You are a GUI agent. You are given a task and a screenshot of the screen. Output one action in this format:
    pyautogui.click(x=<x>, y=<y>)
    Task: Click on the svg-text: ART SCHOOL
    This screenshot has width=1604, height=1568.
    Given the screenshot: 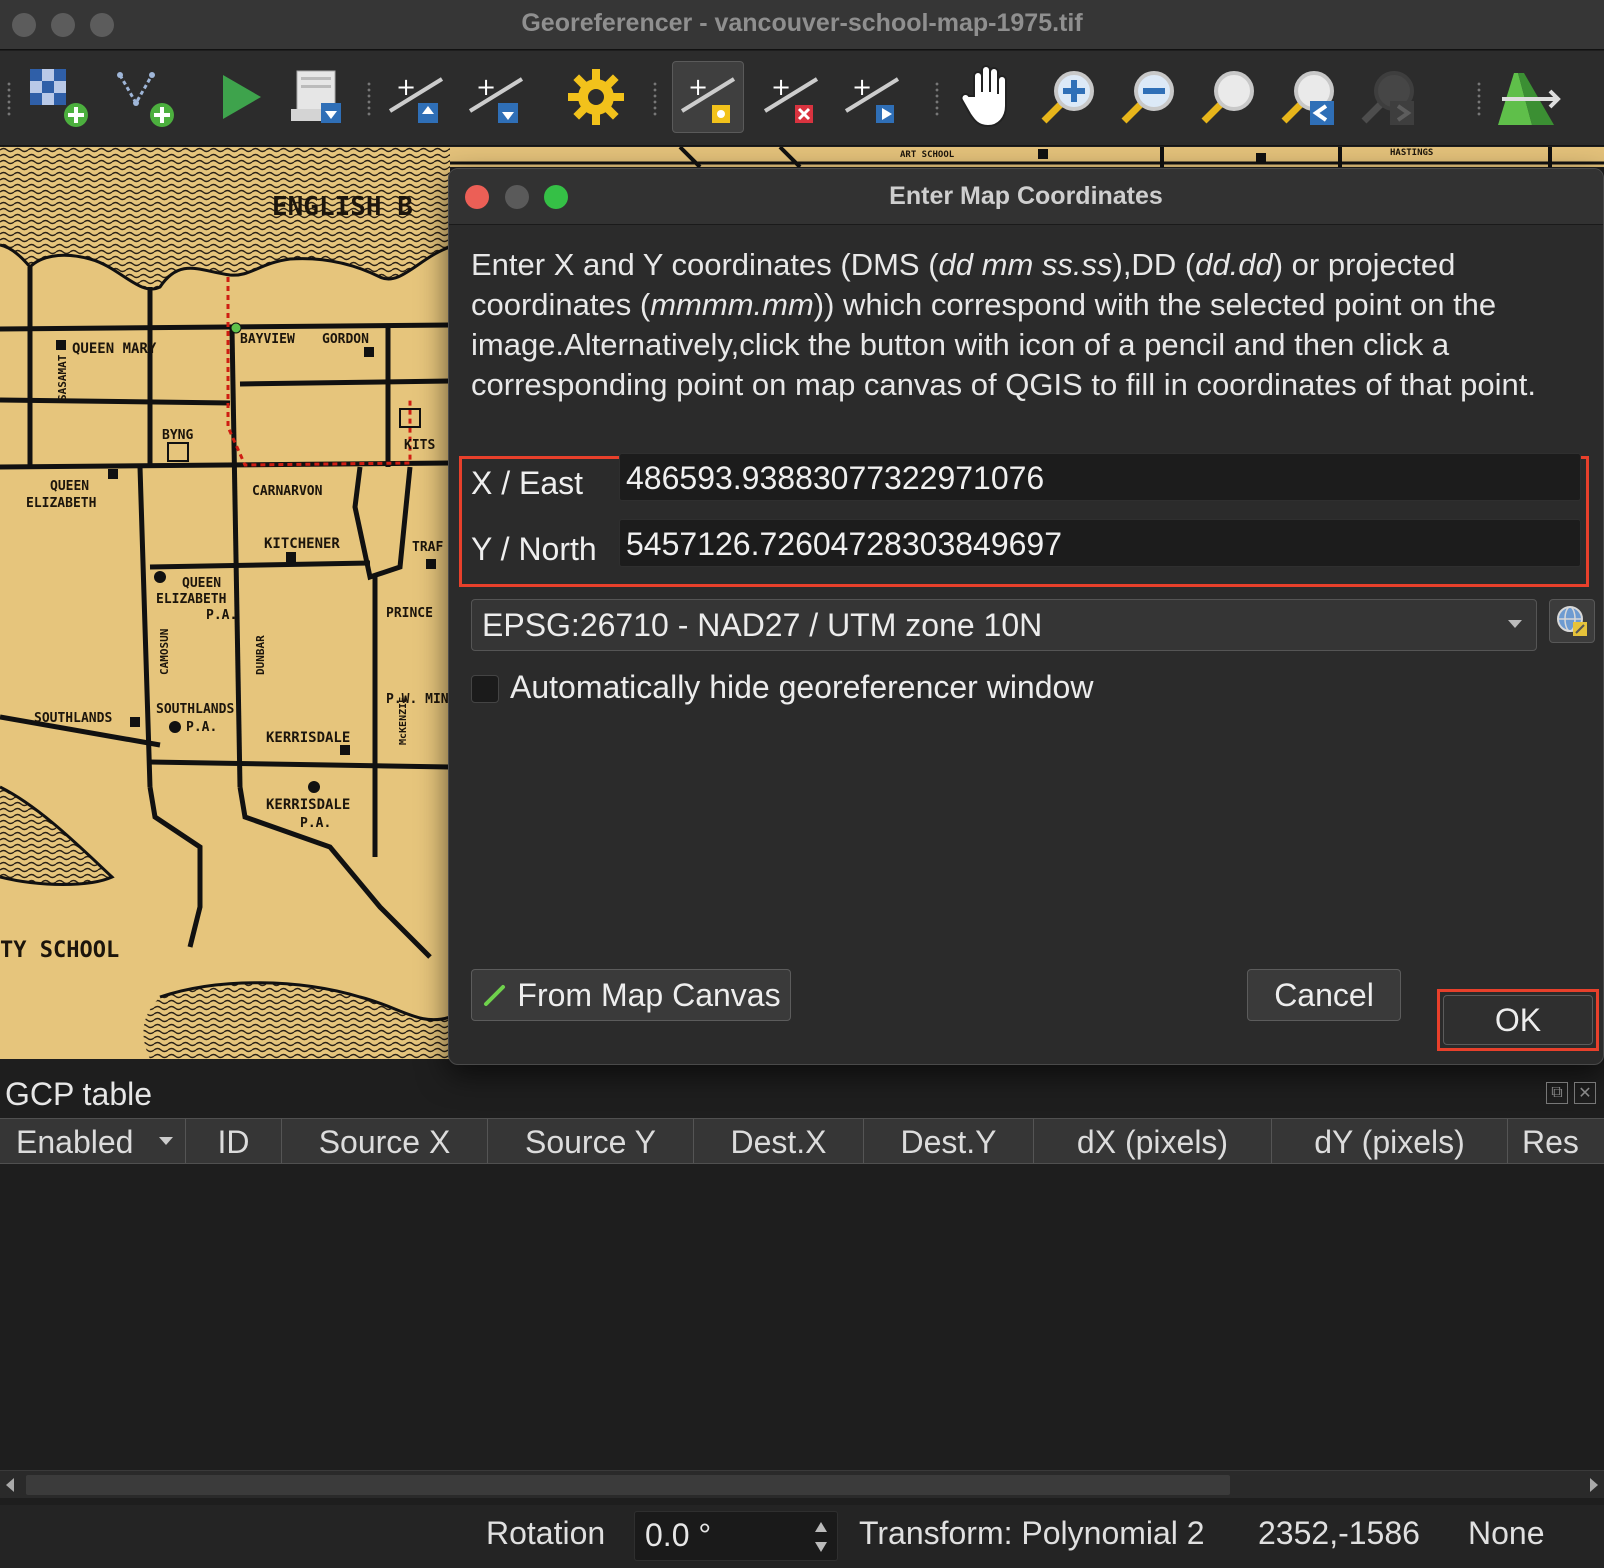 What is the action you would take?
    pyautogui.click(x=927, y=155)
    